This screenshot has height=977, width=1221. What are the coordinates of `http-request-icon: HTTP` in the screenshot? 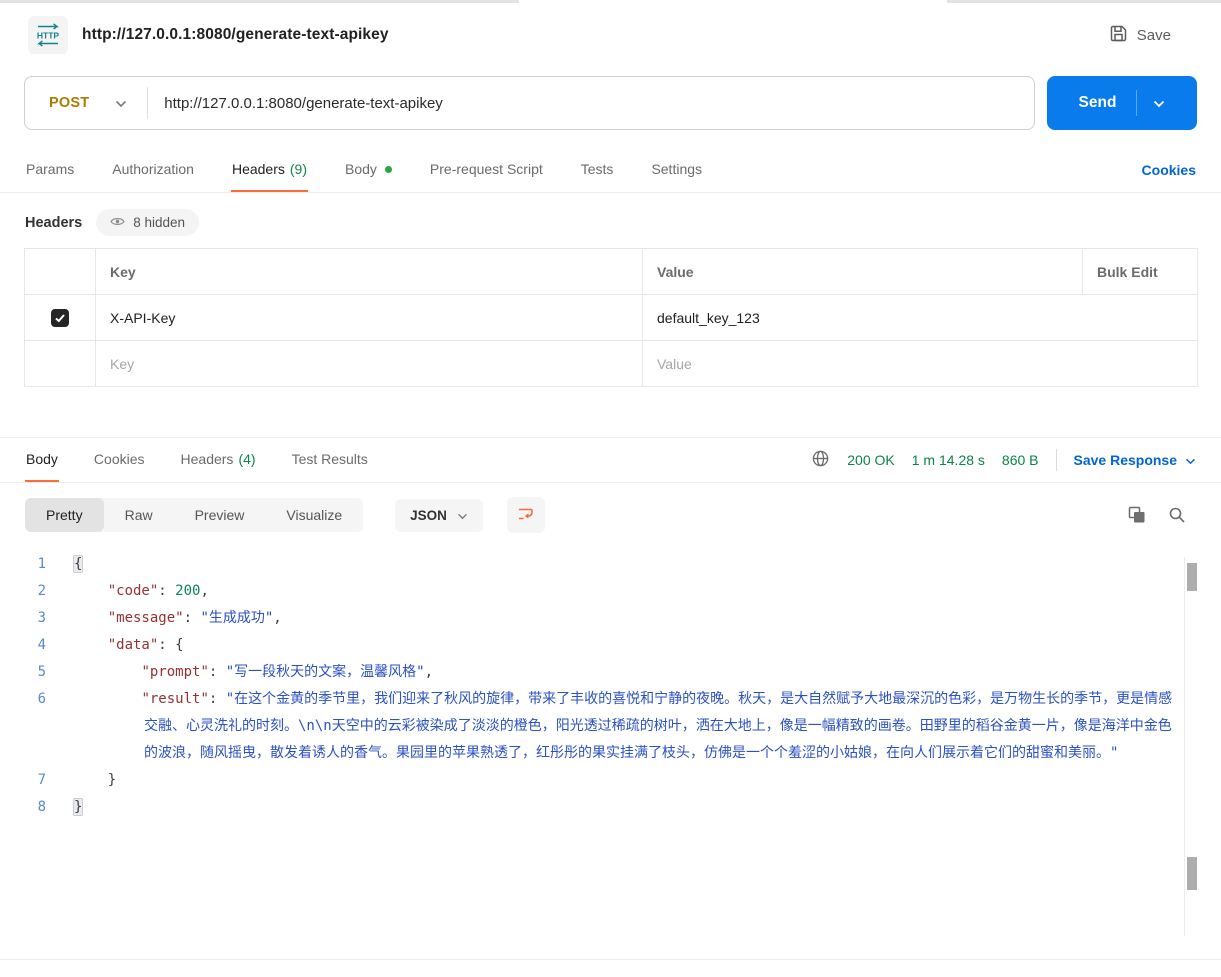 It's located at (48, 35).